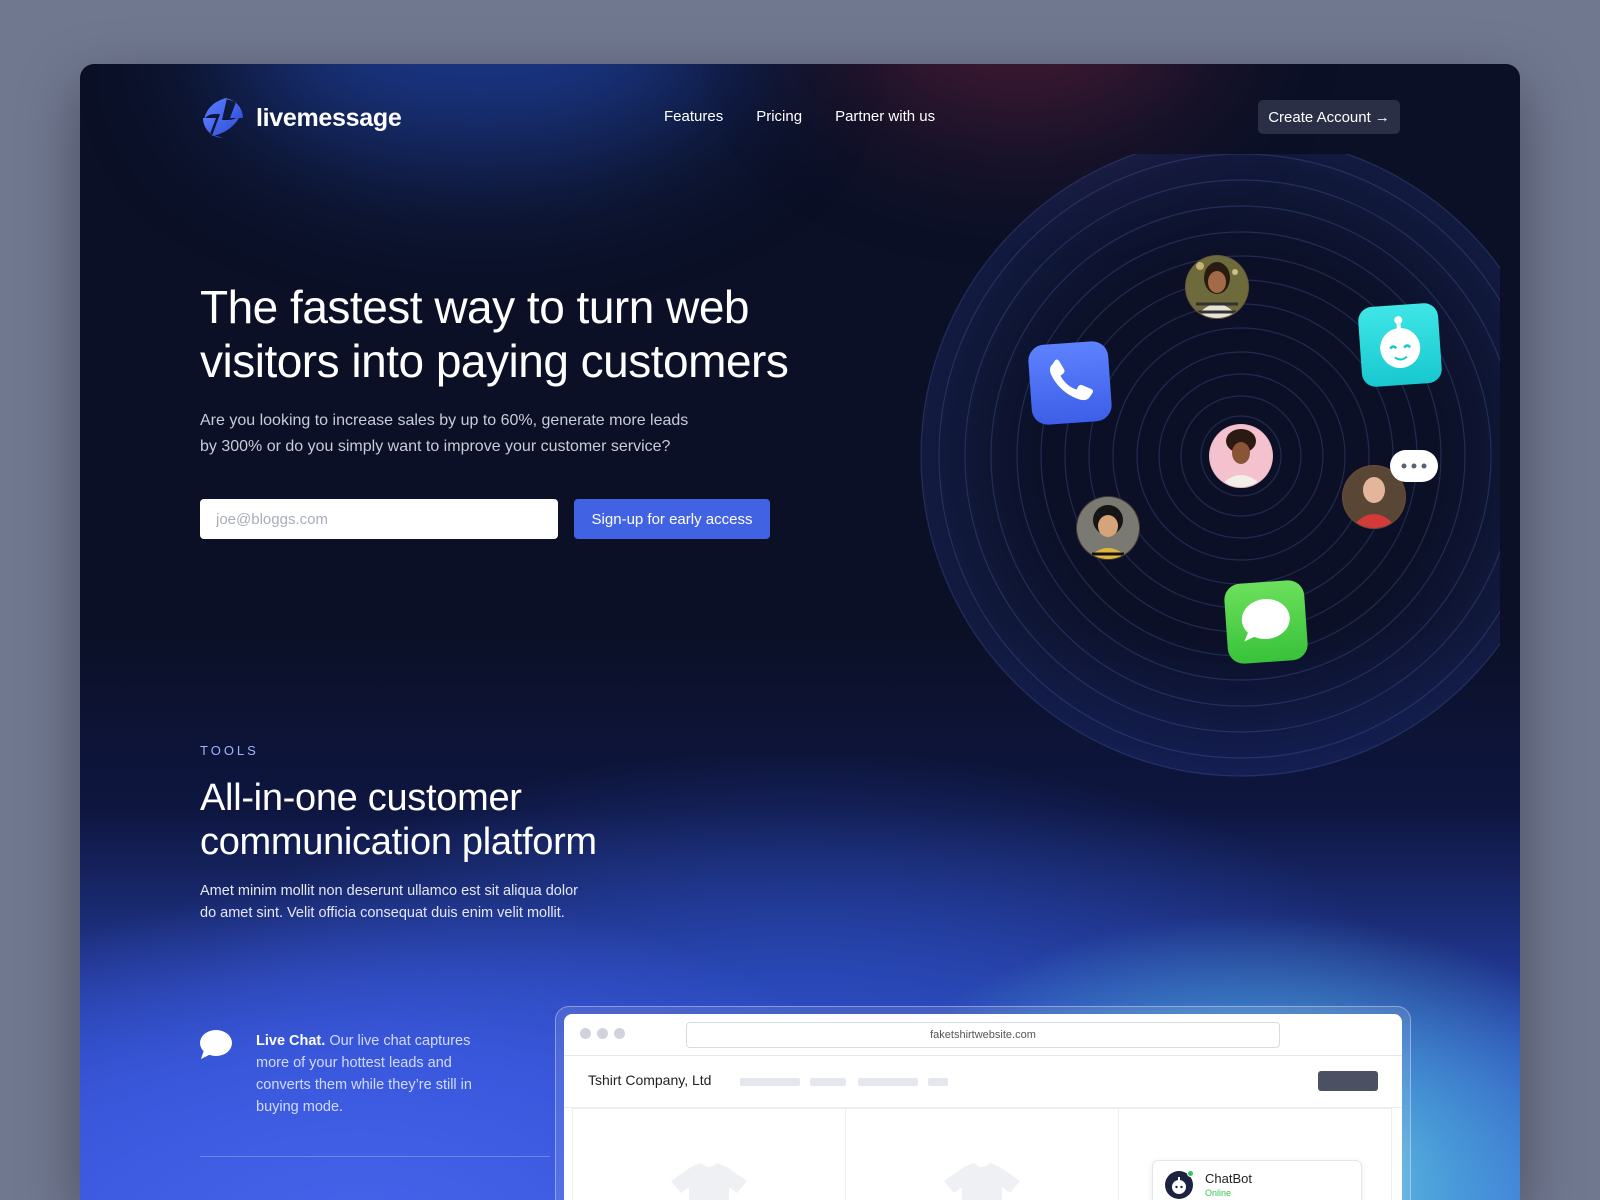 This screenshot has width=1600, height=1200. Describe the element at coordinates (585, 1033) in the screenshot. I see `window-dot-close` at that location.